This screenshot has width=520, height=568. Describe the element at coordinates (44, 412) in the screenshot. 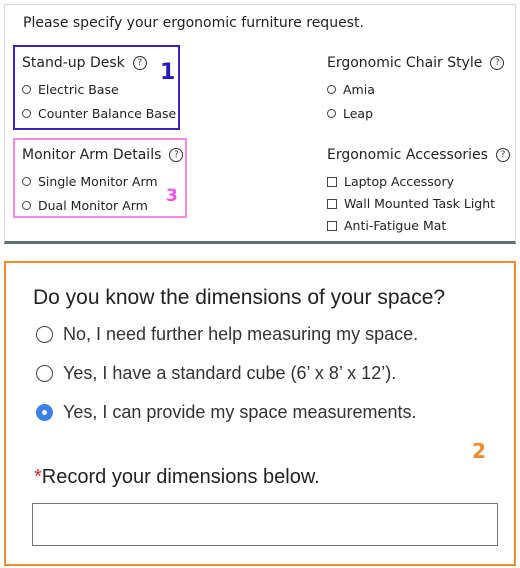

I see `radio-selected-icon` at that location.